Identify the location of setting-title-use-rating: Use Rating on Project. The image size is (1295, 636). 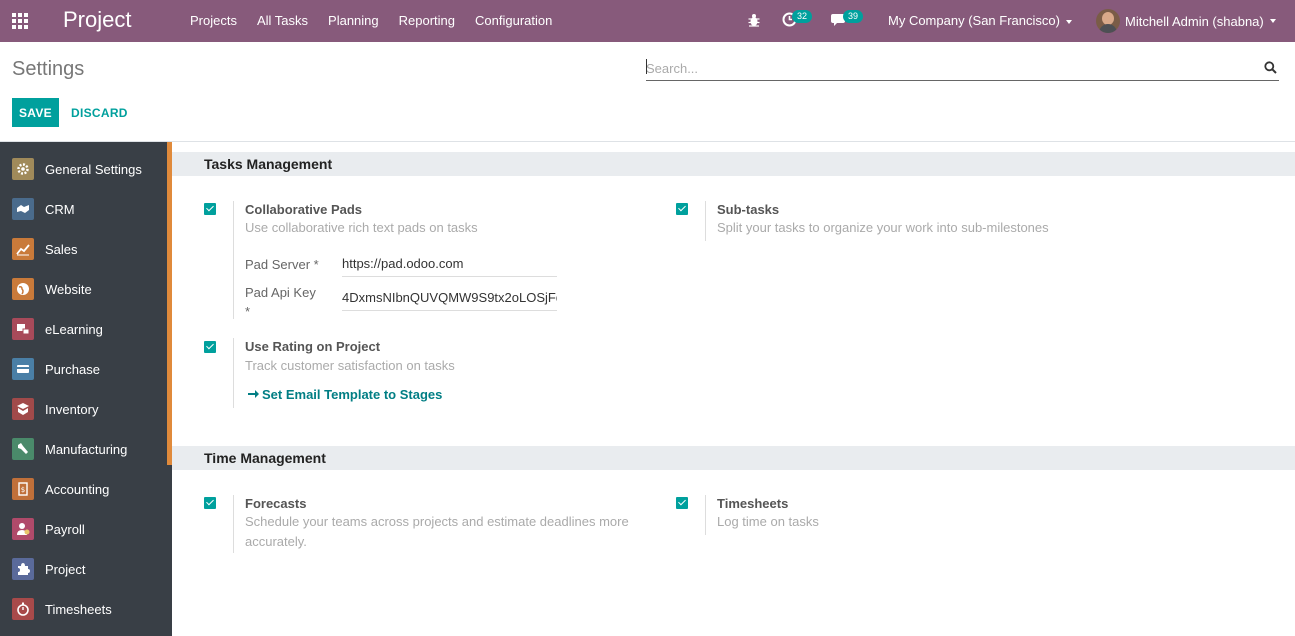
(313, 346).